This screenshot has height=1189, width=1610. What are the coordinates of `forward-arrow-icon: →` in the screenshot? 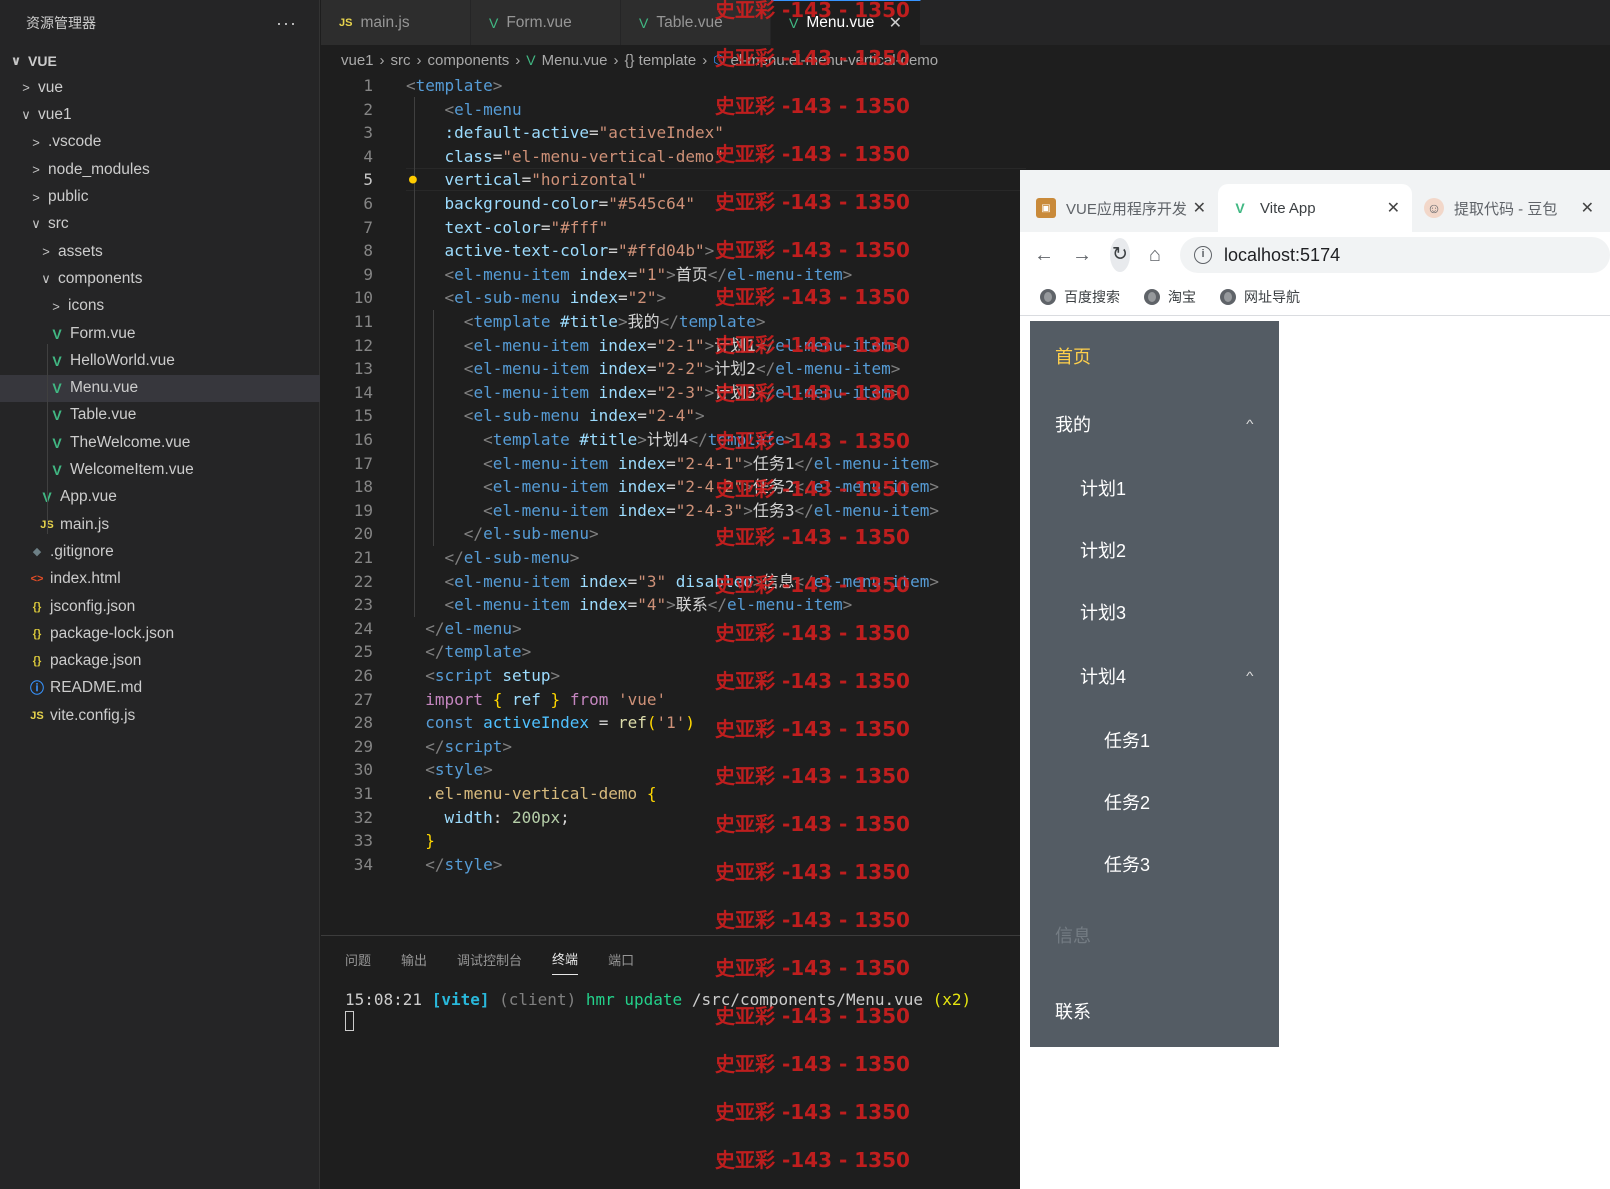 It's located at (1082, 255).